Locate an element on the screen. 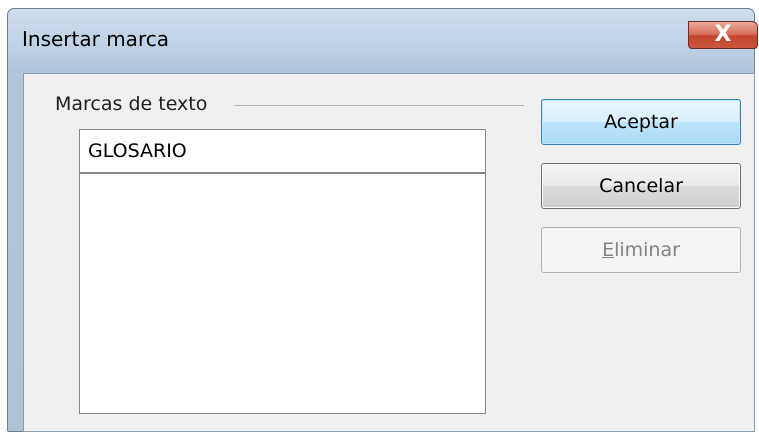 The height and width of the screenshot is (434, 759). delete-button-label: Eliminar is located at coordinates (641, 250).